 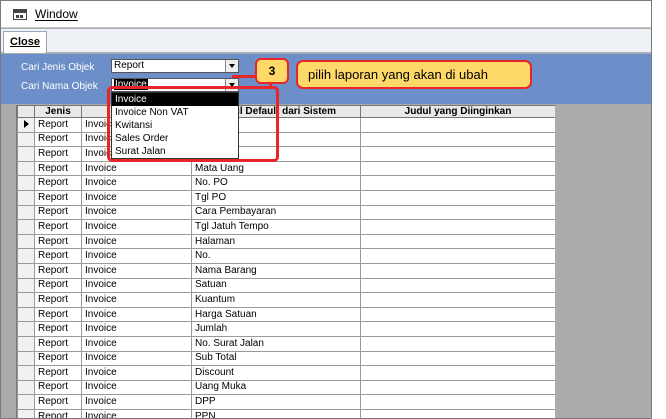 What do you see at coordinates (276, 358) in the screenshot?
I see `cell-judul-default: Sub Total` at bounding box center [276, 358].